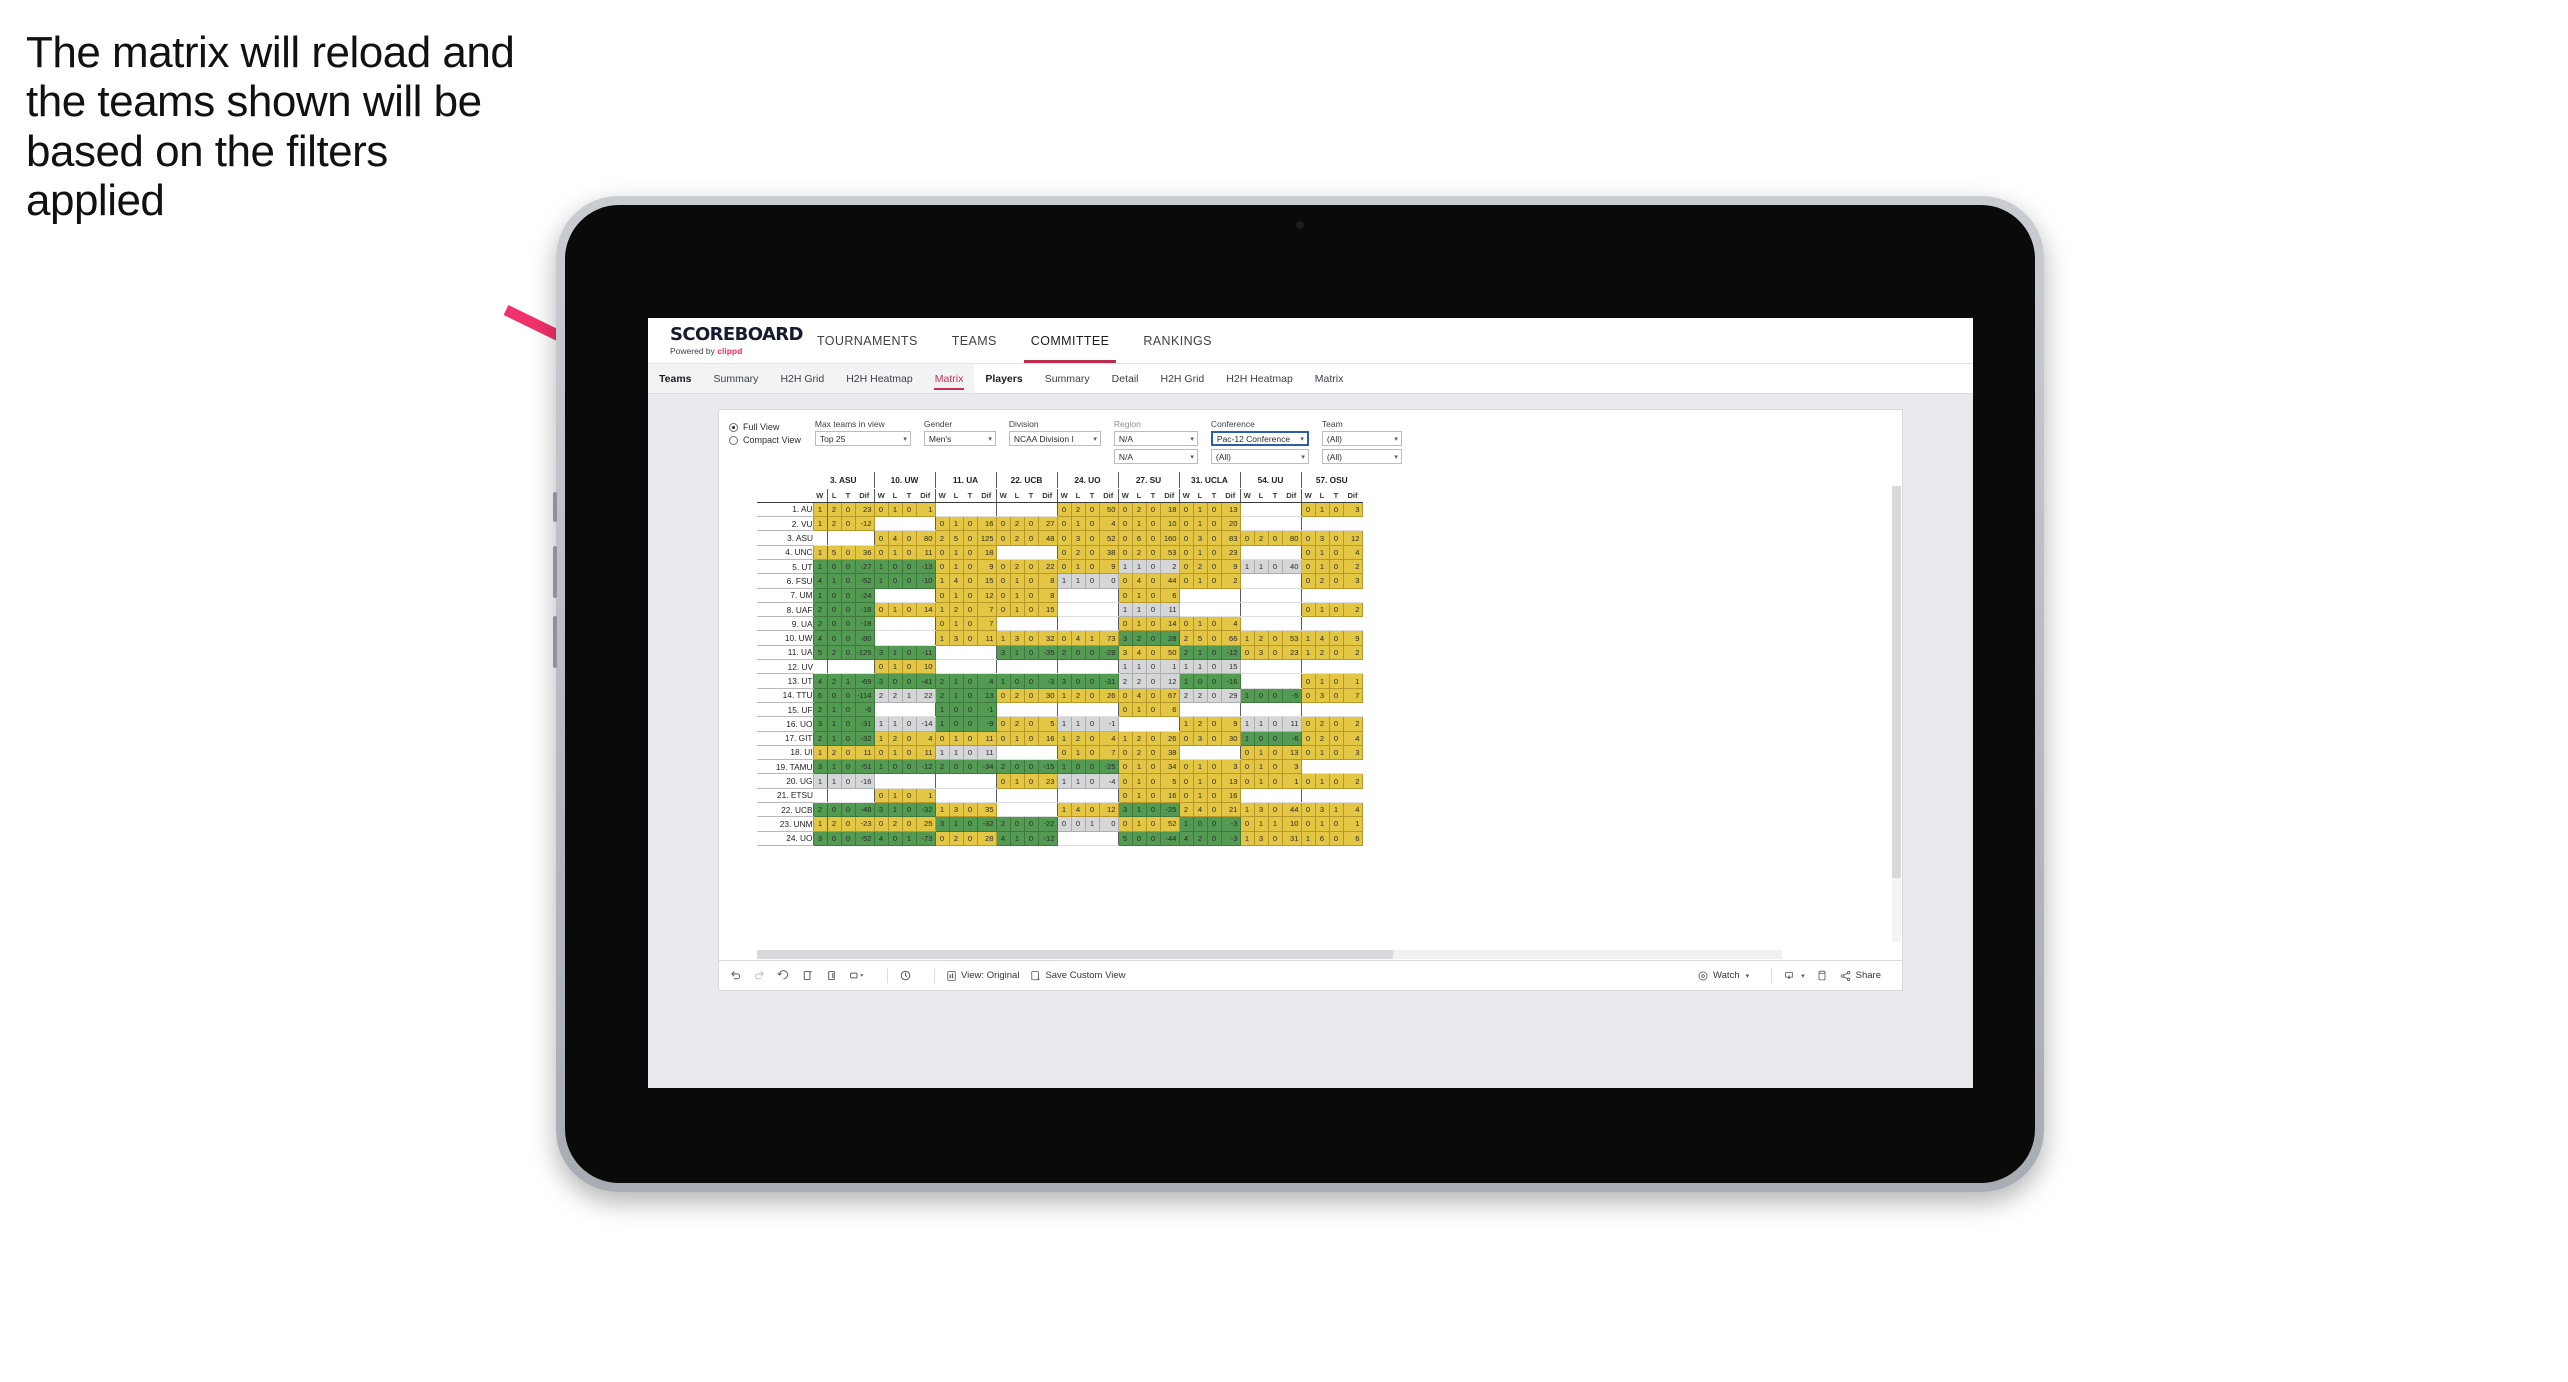 The image size is (2568, 1382). What do you see at coordinates (1075, 954) in the screenshot?
I see `horizontal-scrollbar-thumb` at bounding box center [1075, 954].